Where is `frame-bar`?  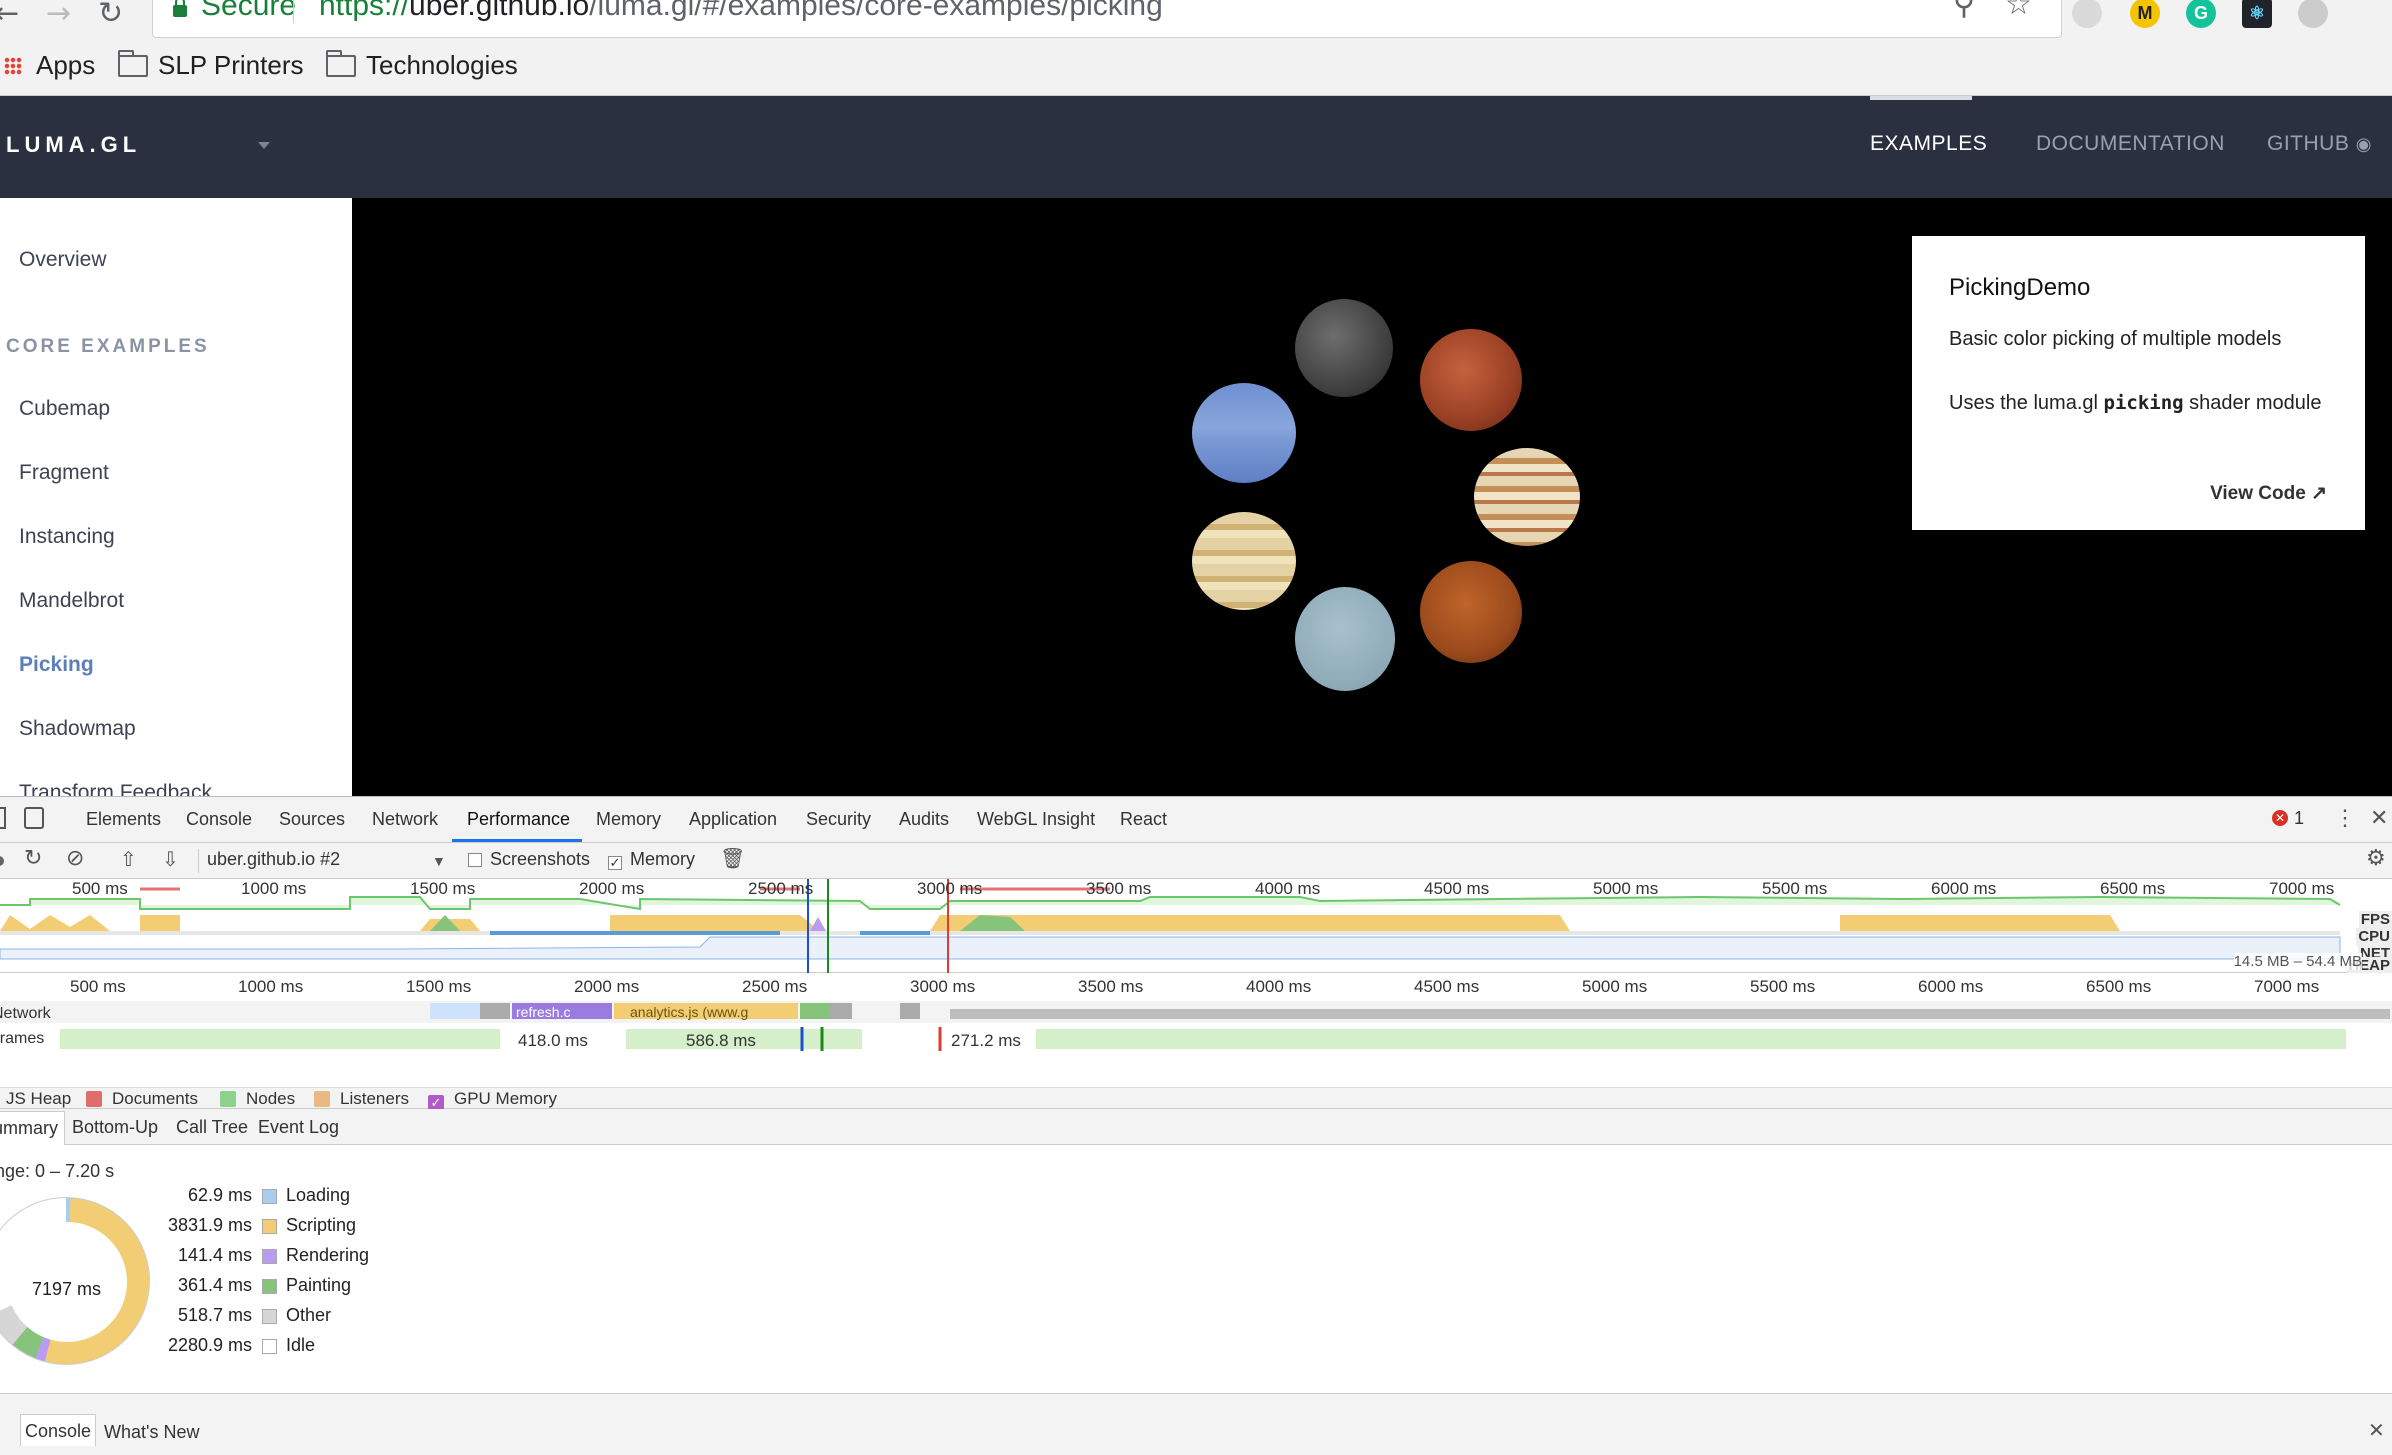
frame-bar is located at coordinates (1691, 1039).